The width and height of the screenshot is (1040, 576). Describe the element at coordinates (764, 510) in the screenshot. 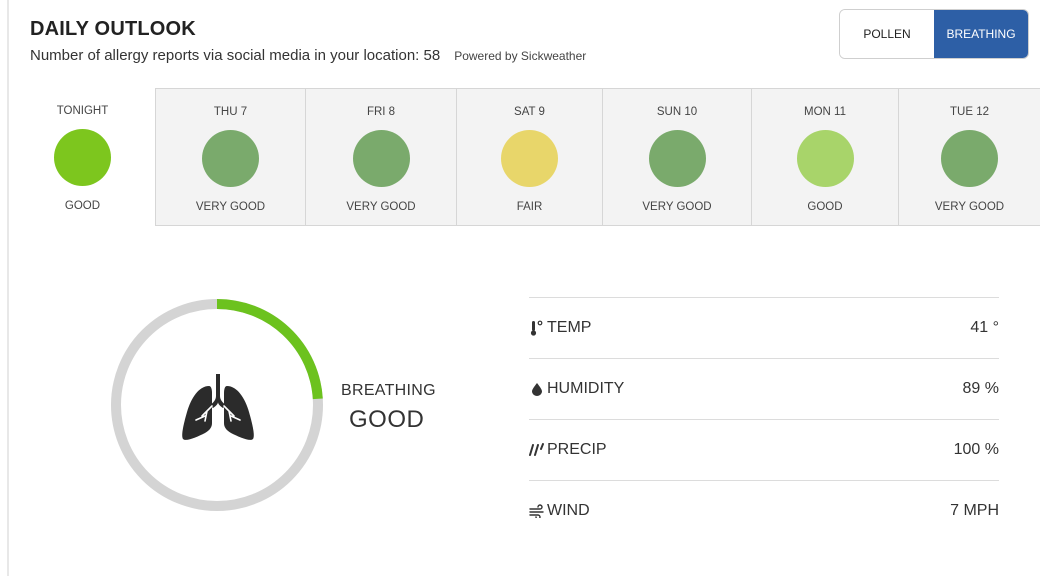

I see `weather-row-wind: WIND 7 MPH` at that location.